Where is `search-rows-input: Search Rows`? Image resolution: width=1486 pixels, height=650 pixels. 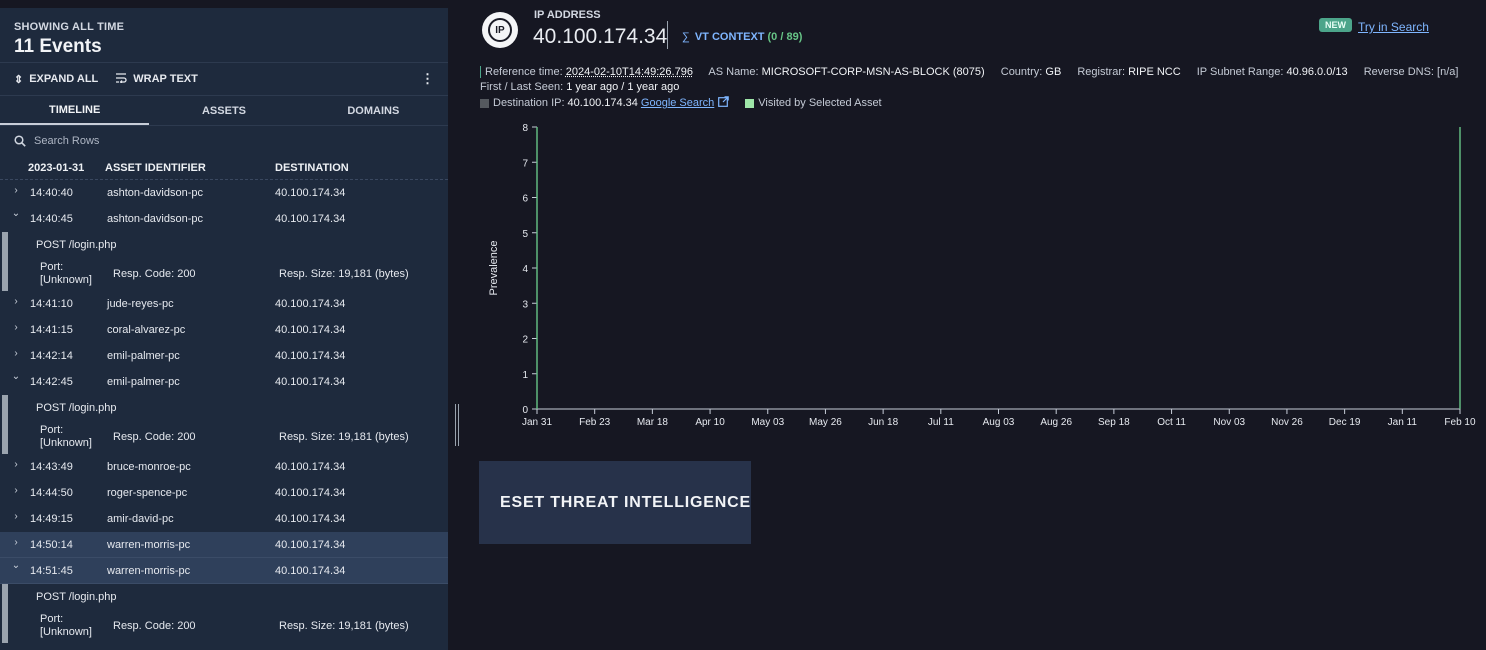
search-rows-input: Search Rows is located at coordinates (224, 141).